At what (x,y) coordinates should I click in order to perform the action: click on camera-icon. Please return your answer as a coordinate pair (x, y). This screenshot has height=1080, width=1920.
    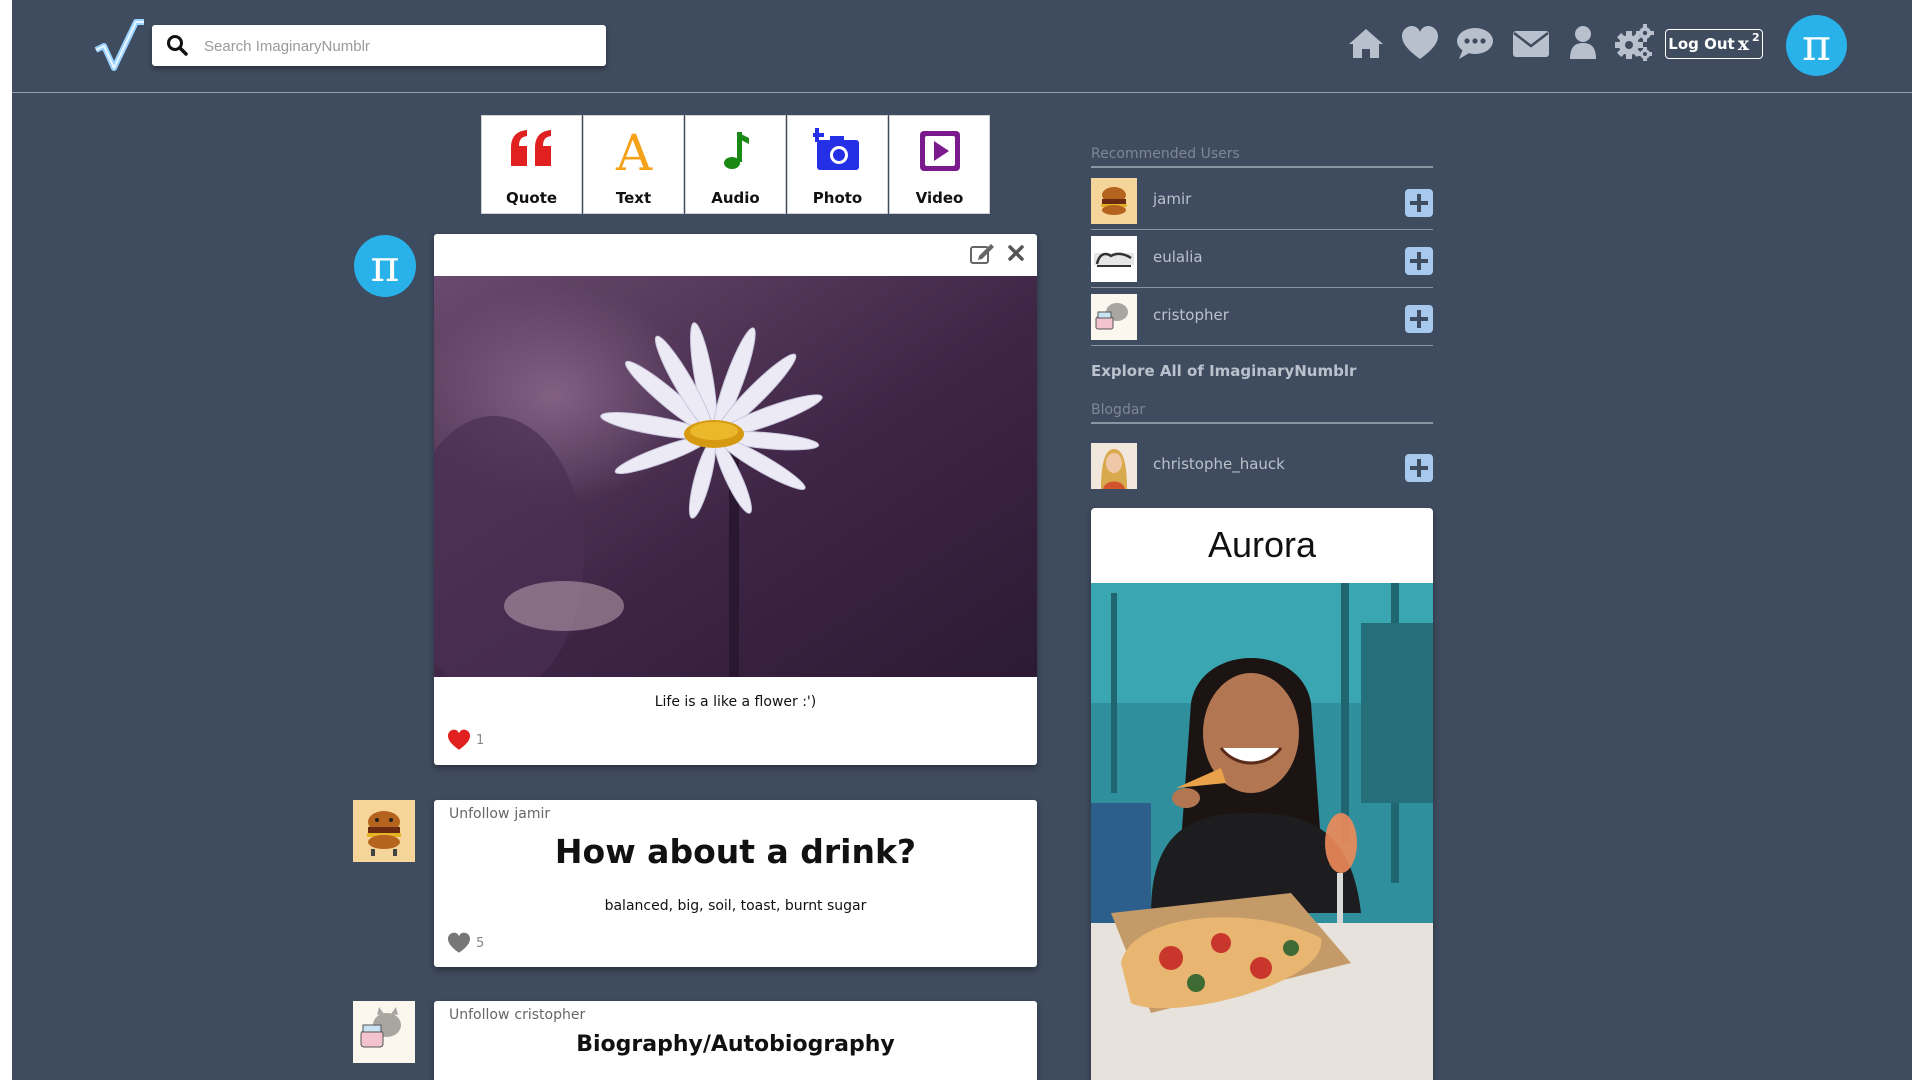
    Looking at the image, I should click on (835, 149).